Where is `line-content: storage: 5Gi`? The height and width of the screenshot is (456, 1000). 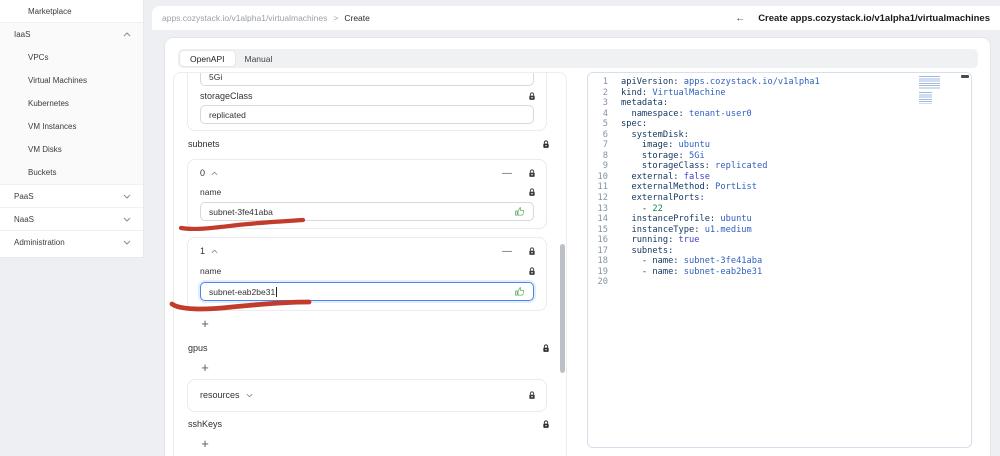 line-content: storage: 5Gi is located at coordinates (673, 155).